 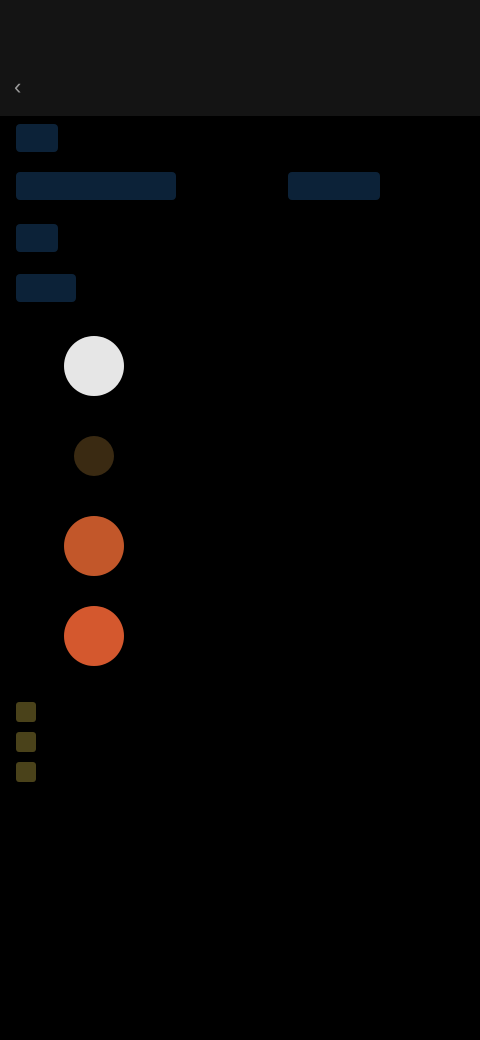 What do you see at coordinates (136, 745) in the screenshot?
I see `footer-notes` at bounding box center [136, 745].